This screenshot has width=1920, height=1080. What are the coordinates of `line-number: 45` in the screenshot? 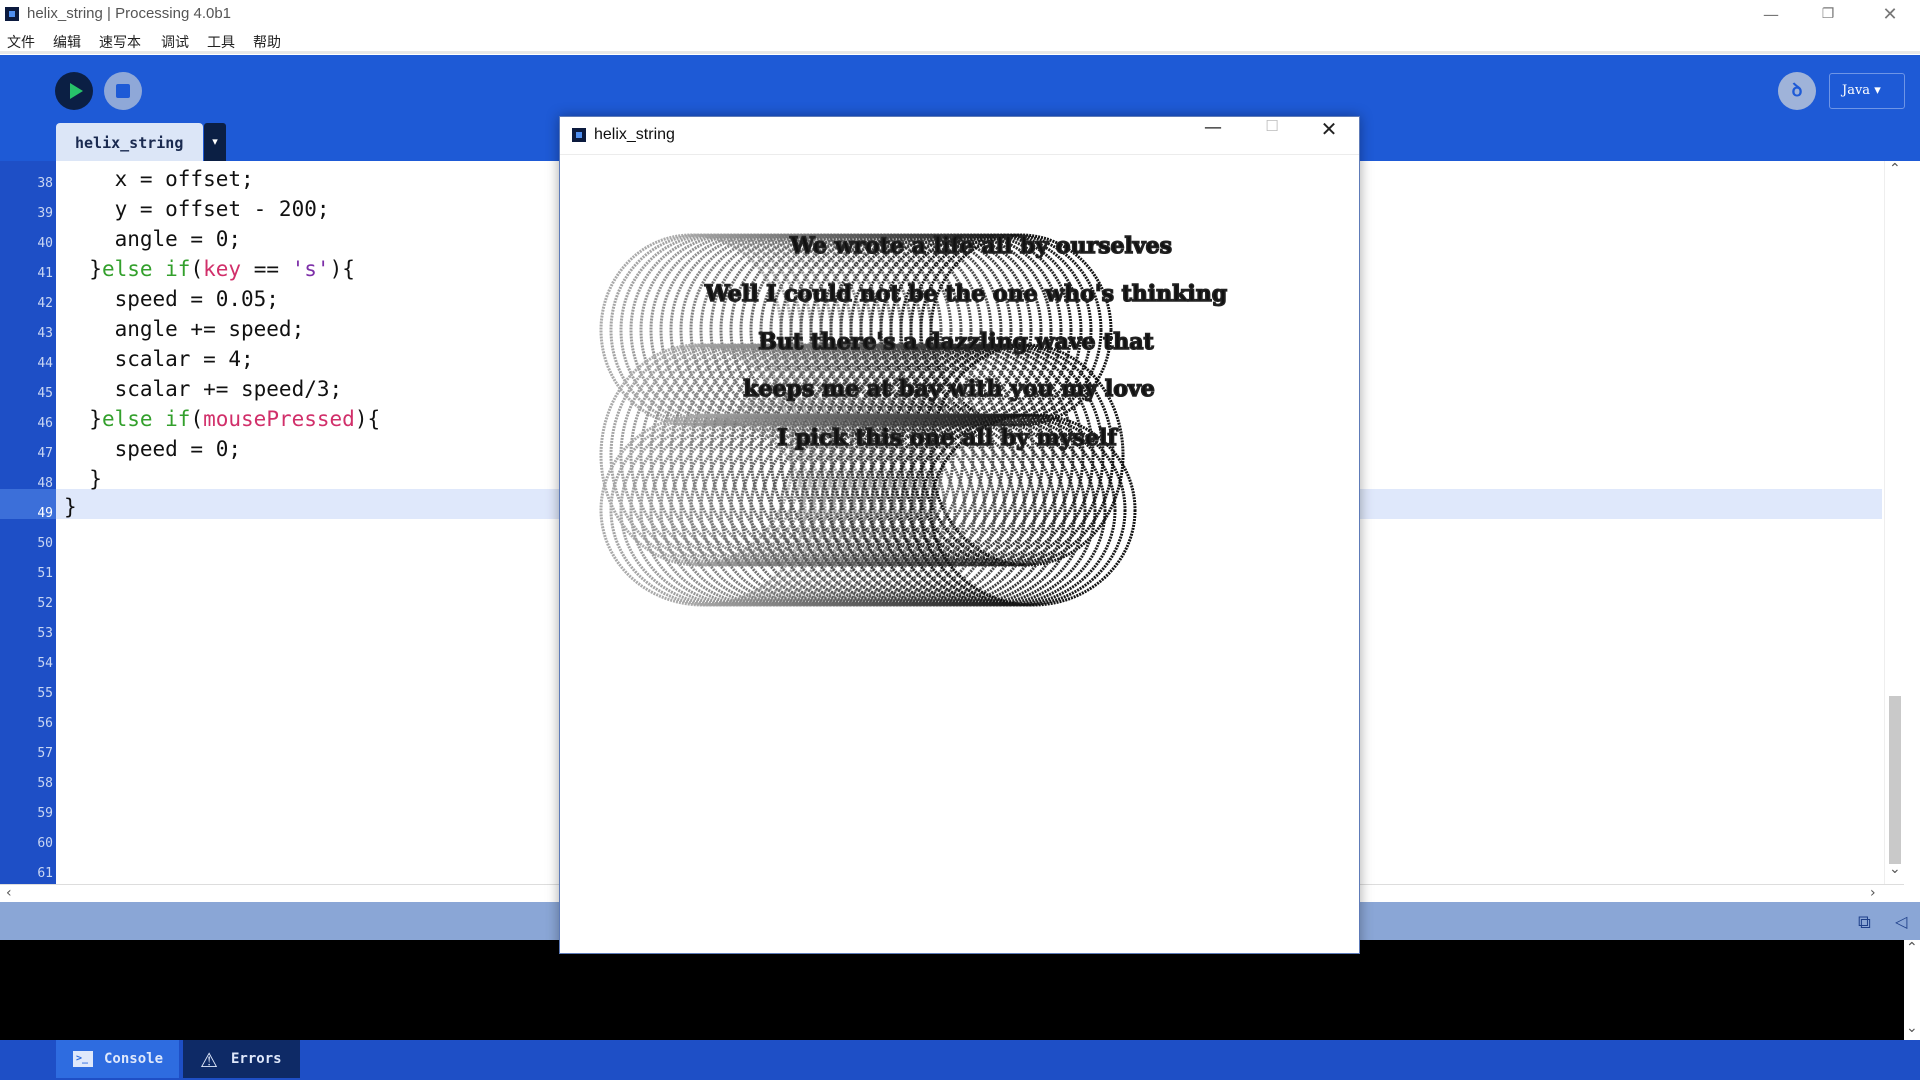 It's located at (45, 393).